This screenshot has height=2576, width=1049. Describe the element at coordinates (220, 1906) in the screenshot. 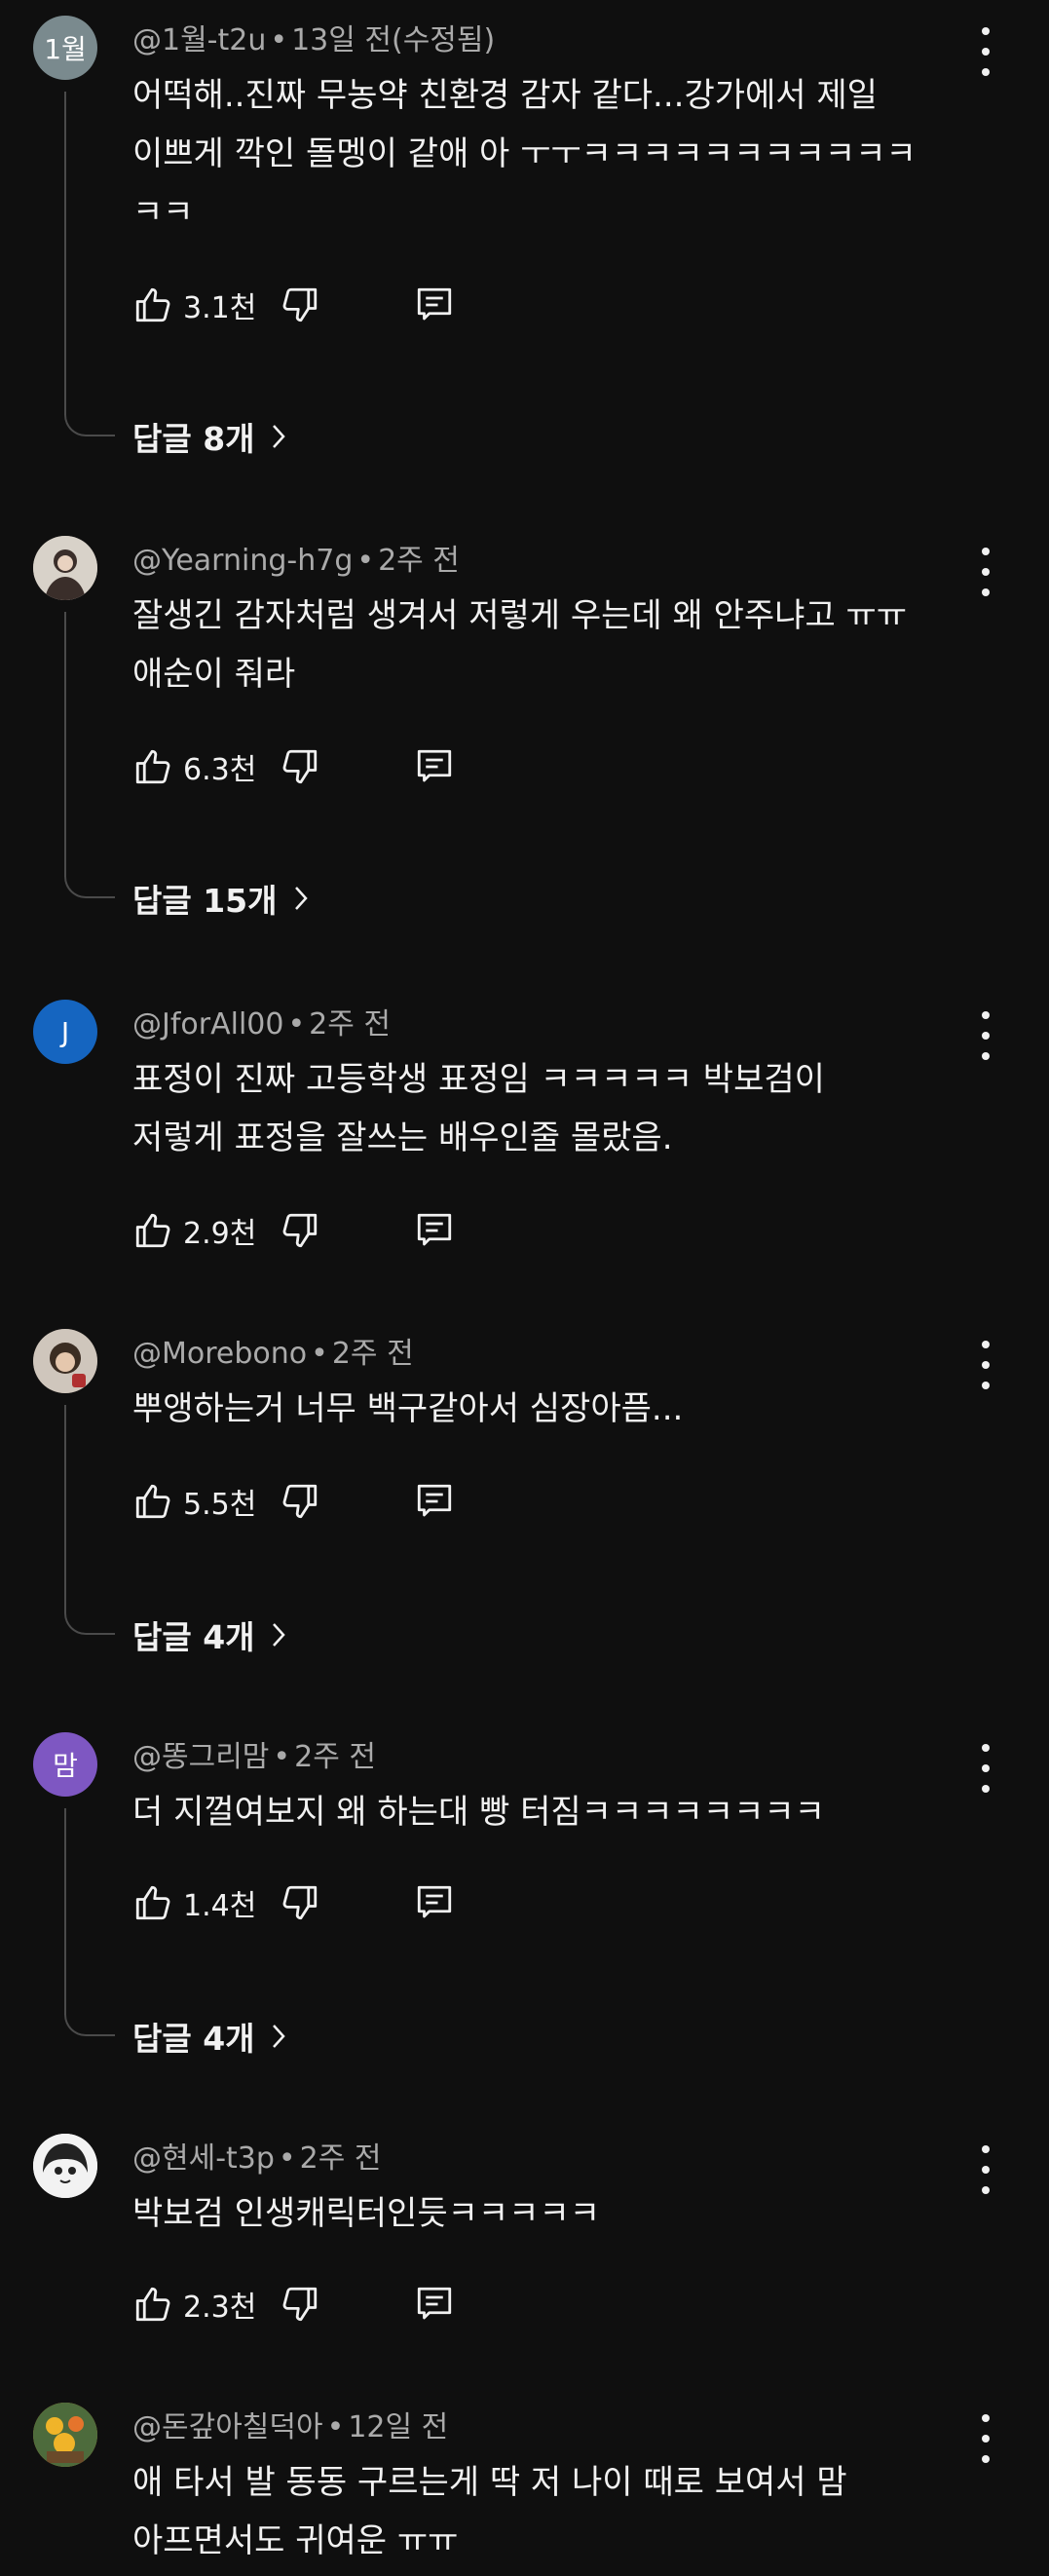

I see `like-count: 1.4천` at that location.